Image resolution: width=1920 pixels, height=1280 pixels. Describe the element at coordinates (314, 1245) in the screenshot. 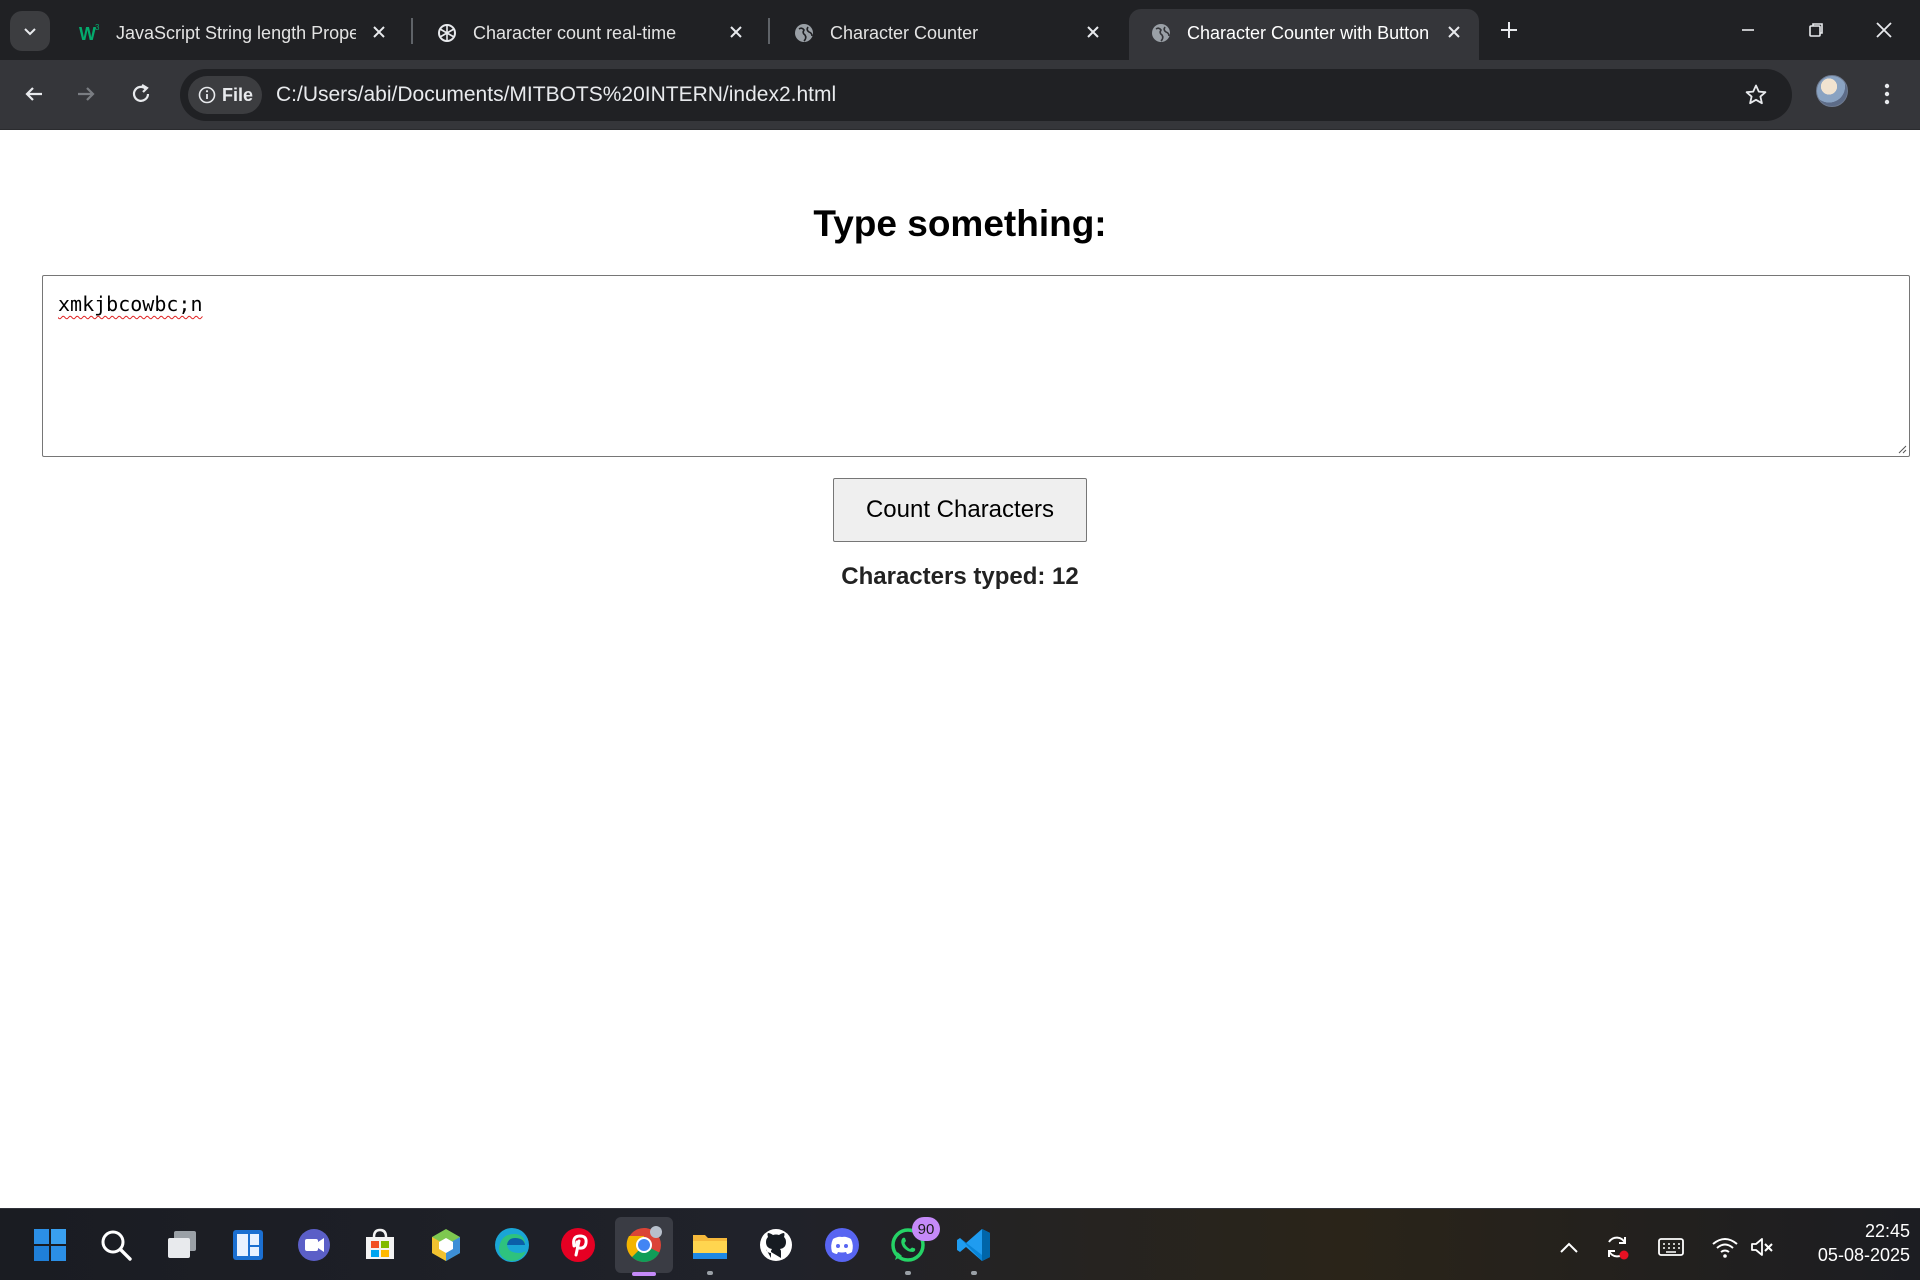

I see `teams-icon` at that location.